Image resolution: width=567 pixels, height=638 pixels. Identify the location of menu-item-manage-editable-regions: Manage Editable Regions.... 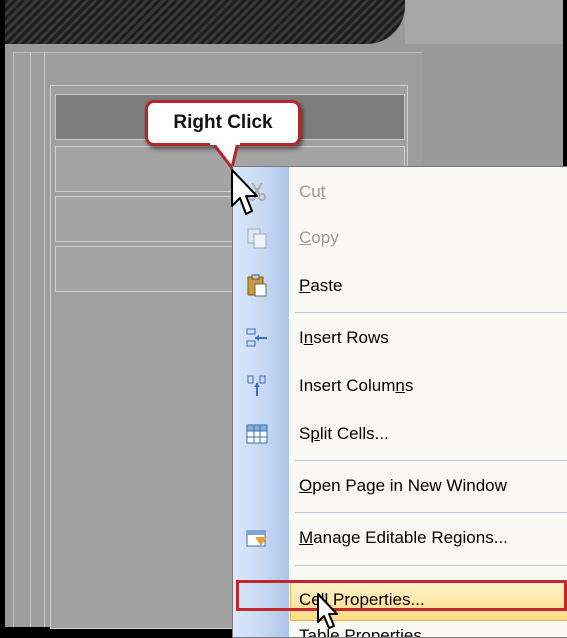
(400, 538).